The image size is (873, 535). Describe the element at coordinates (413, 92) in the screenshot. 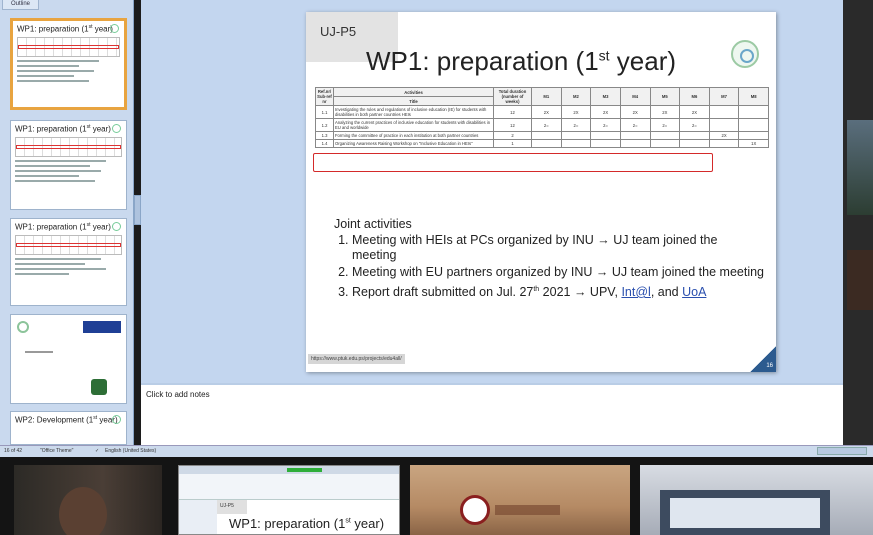

I see `activities-header: Activities` at that location.